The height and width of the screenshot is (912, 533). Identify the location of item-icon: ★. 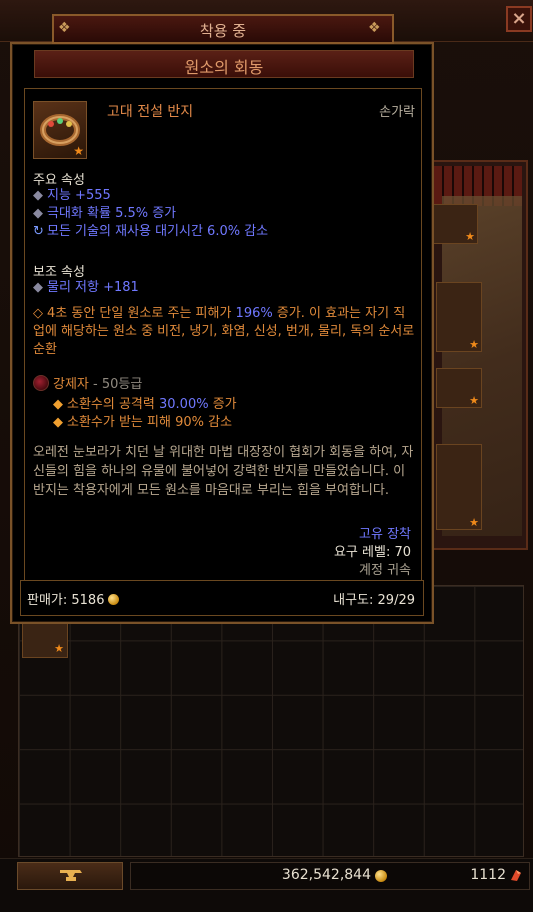
(60, 130).